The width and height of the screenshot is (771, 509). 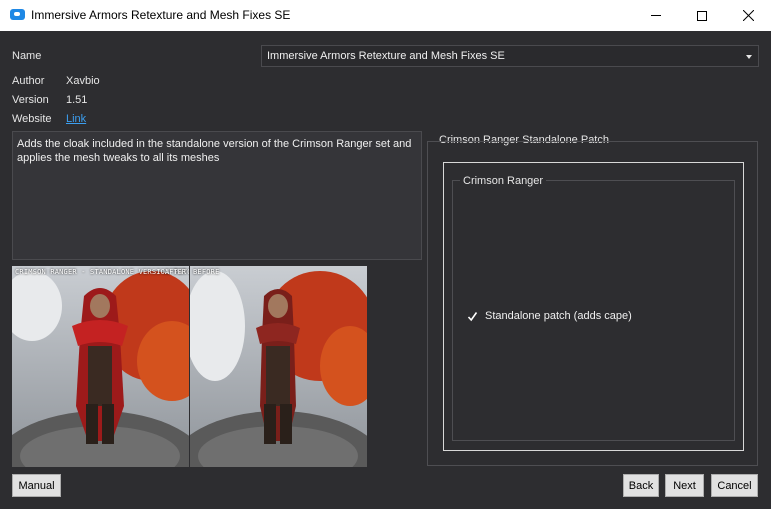 What do you see at coordinates (734, 485) in the screenshot?
I see `cancel-button: Cancel` at bounding box center [734, 485].